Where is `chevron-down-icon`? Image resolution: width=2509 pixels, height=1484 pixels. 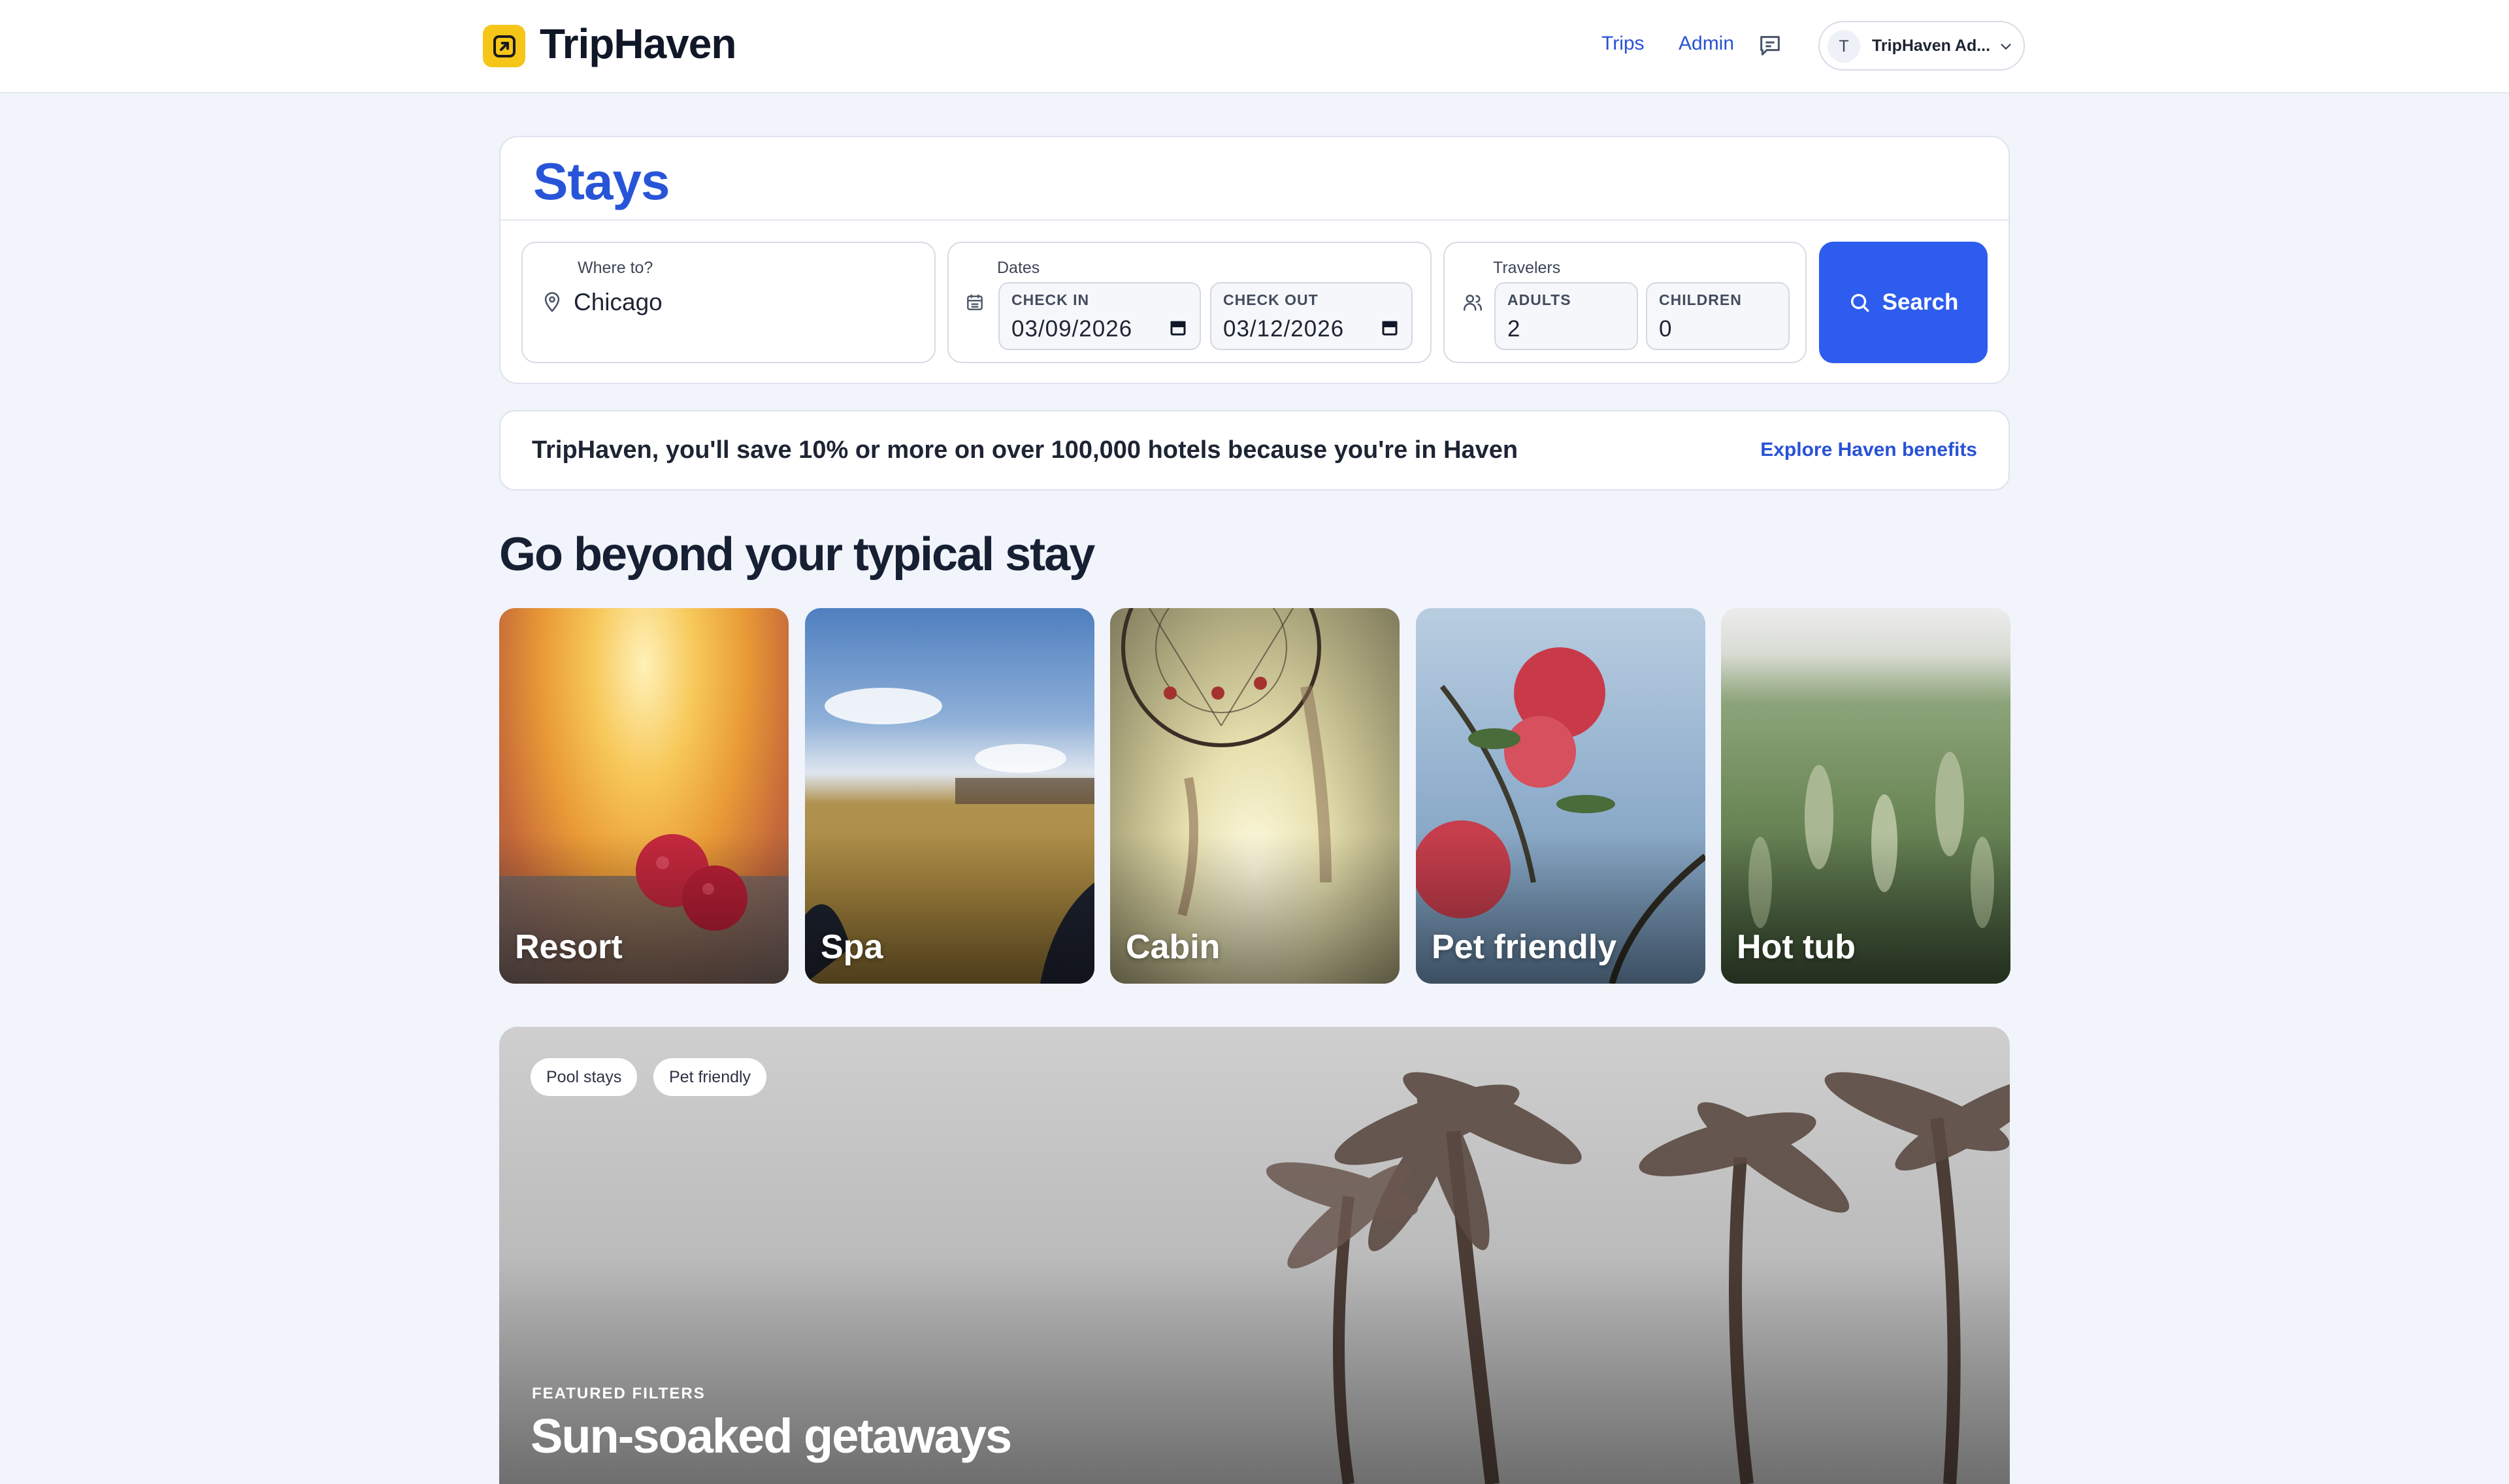 chevron-down-icon is located at coordinates (2006, 46).